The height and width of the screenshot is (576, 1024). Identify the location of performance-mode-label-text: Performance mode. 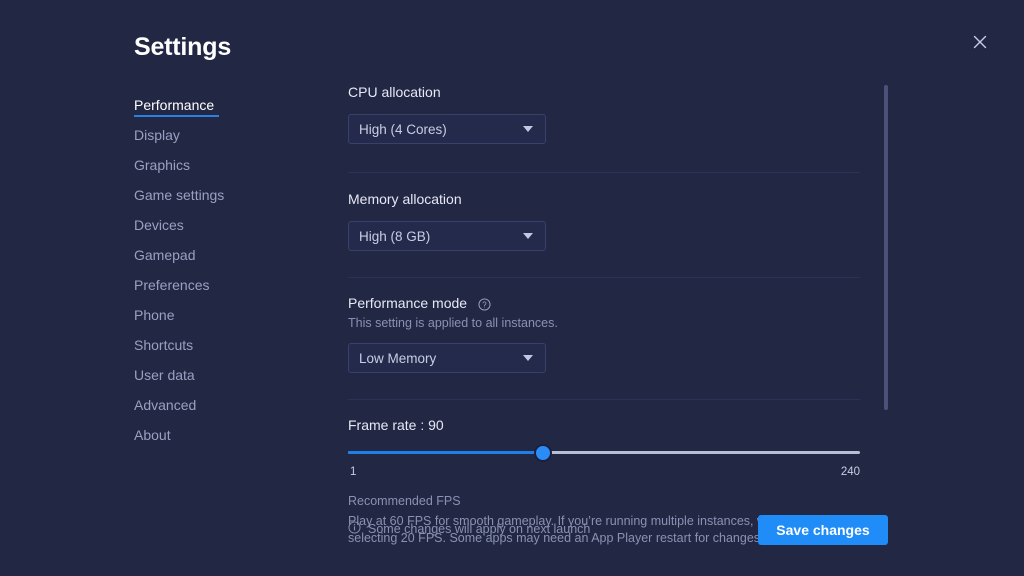
(408, 303).